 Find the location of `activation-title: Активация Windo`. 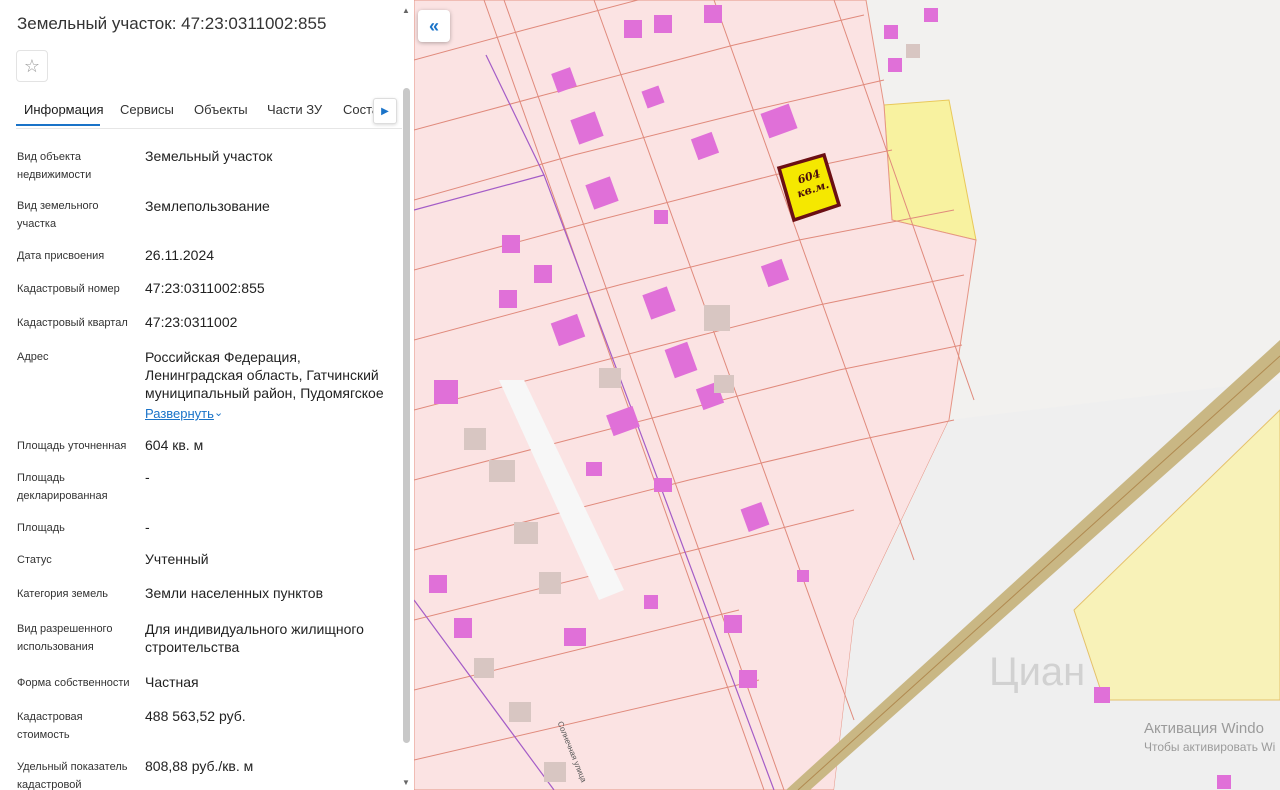

activation-title: Активация Windo is located at coordinates (1204, 728).